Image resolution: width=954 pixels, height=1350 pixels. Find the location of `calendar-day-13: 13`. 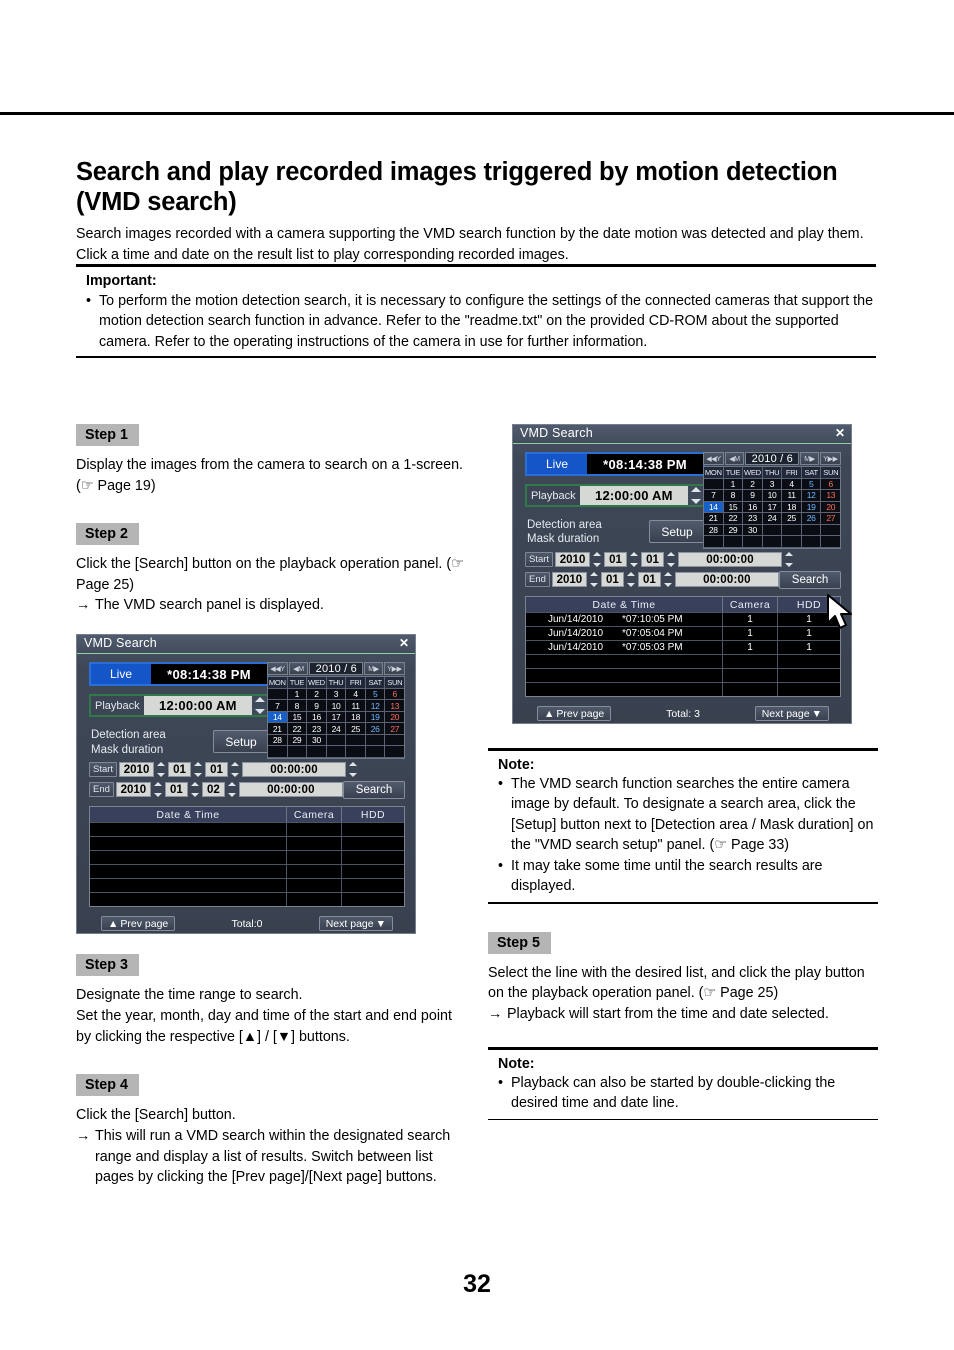

calendar-day-13: 13 is located at coordinates (395, 706).